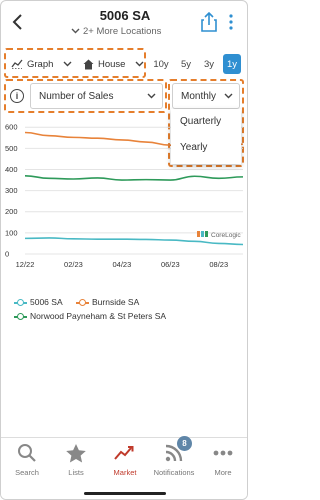 The height and width of the screenshot is (500, 320). What do you see at coordinates (223, 453) in the screenshot?
I see `more-dots-icon` at bounding box center [223, 453].